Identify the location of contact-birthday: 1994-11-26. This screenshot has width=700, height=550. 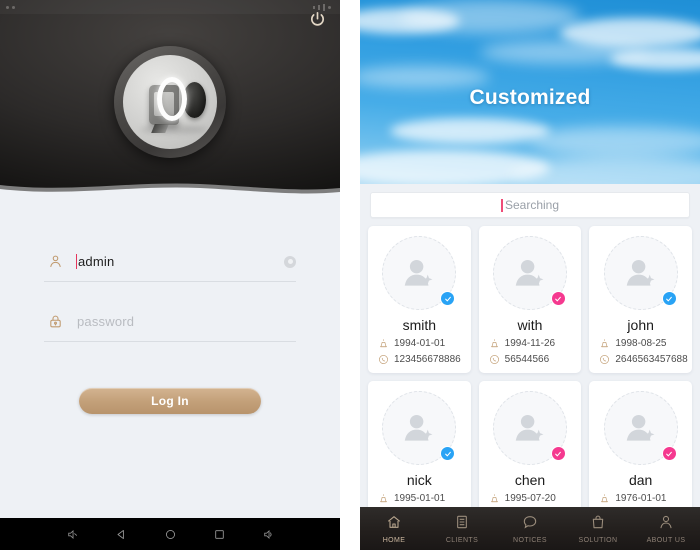
(530, 343).